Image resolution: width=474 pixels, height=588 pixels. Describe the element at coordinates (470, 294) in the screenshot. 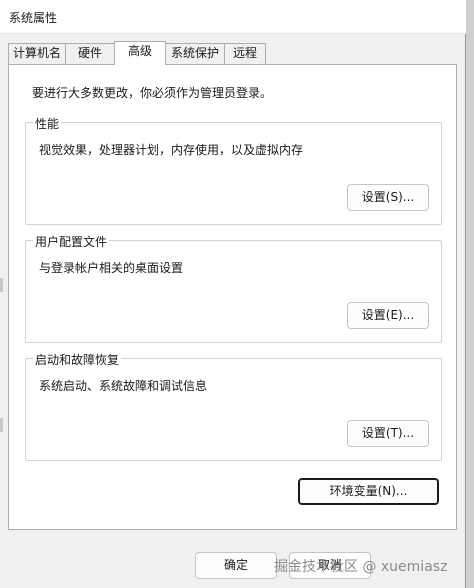

I see `window-shadow-edge` at that location.